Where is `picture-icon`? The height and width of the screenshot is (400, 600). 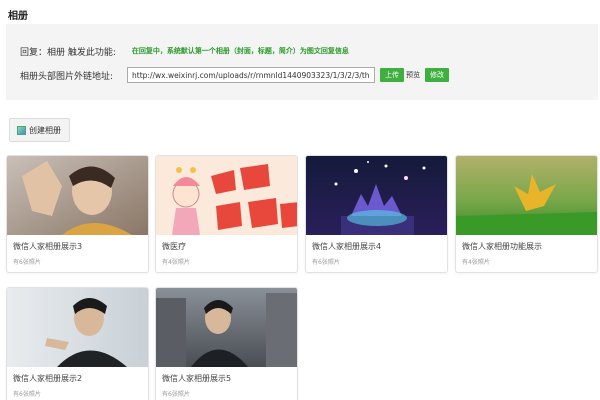
picture-icon is located at coordinates (21, 130).